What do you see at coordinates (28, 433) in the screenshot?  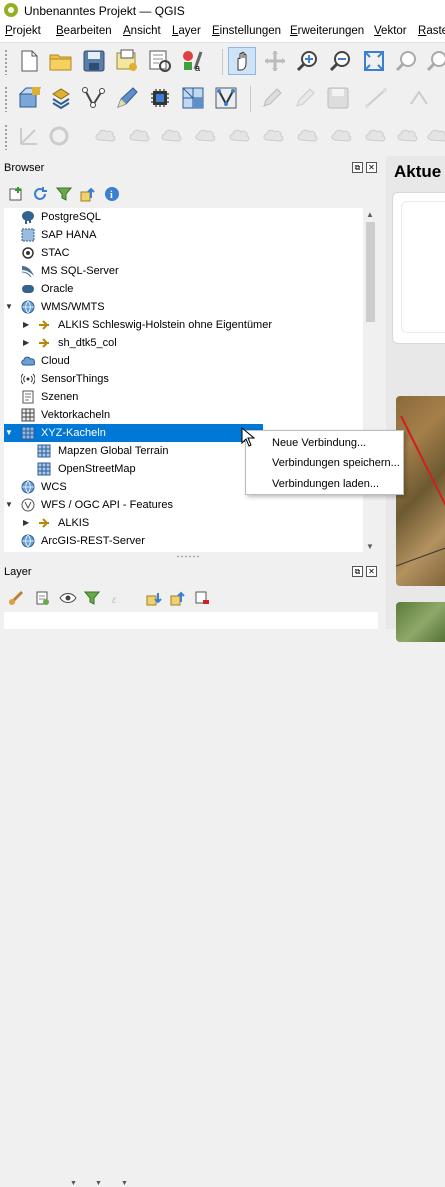 I see `xyz-tiles-icon` at bounding box center [28, 433].